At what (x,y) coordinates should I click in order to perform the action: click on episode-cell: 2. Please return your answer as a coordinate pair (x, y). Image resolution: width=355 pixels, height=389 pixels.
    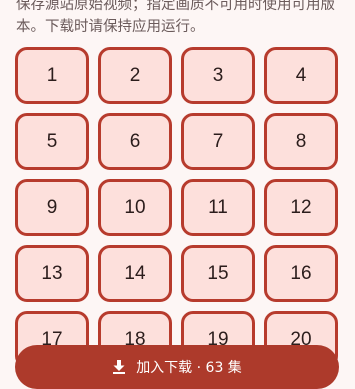
    Looking at the image, I should click on (135, 75).